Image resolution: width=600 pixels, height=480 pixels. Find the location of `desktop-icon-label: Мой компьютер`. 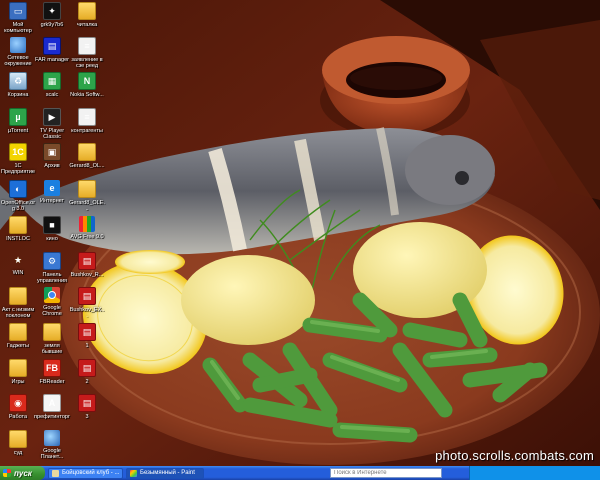

desktop-icon-label: Мой компьютер is located at coordinates (18, 28).